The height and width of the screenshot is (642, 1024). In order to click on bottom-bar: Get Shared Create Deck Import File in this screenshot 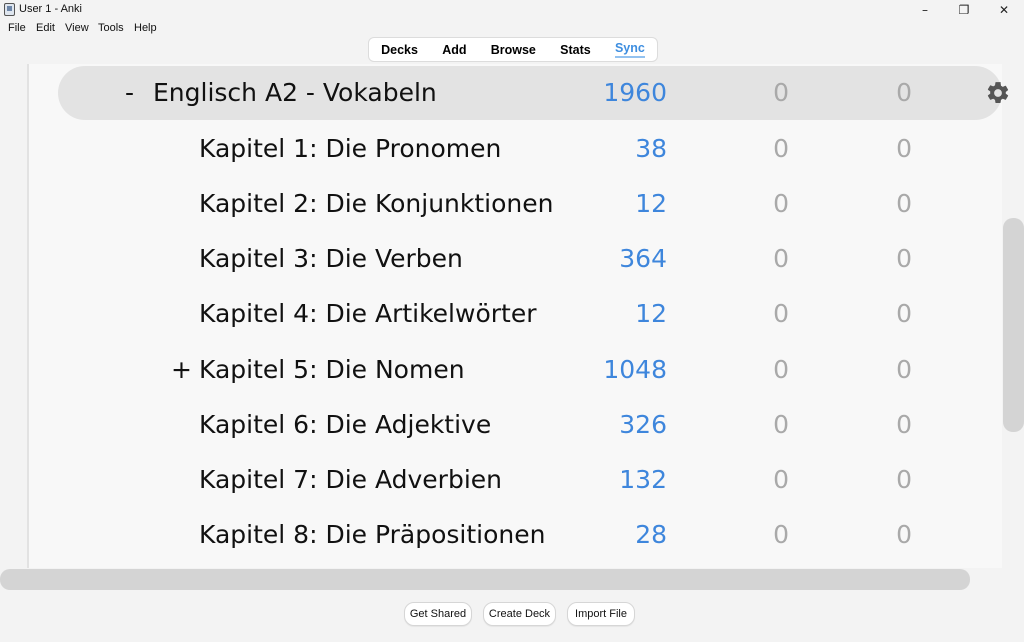, I will do `click(512, 615)`.